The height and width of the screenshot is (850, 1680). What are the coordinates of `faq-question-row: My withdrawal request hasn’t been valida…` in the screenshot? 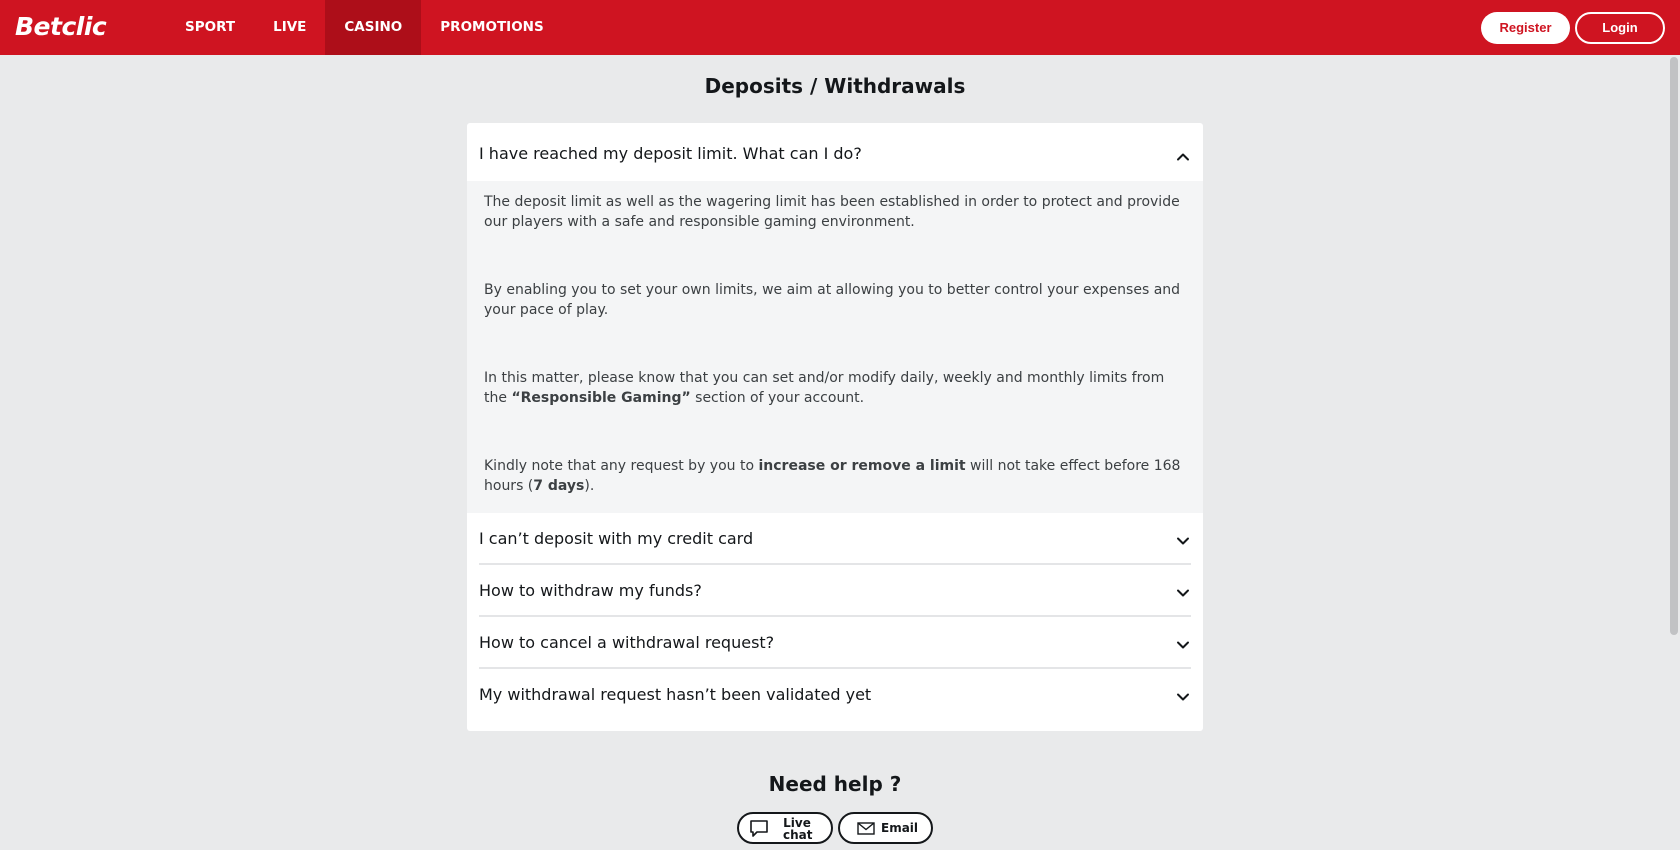 It's located at (835, 695).